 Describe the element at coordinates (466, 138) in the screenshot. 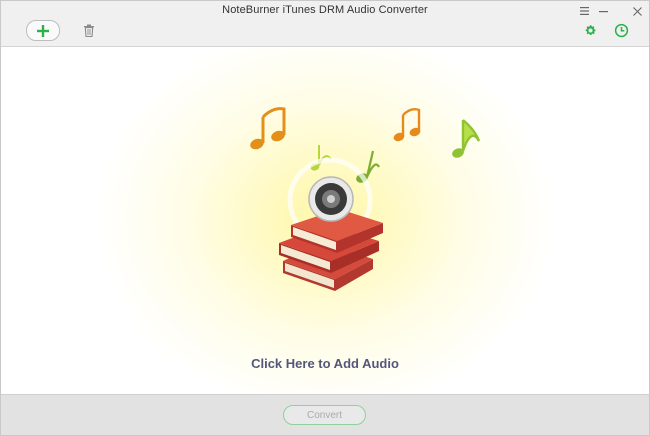

I see `green-note-right-icon` at that location.